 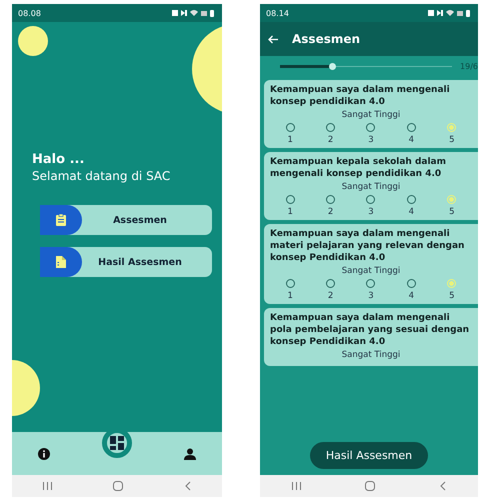 What do you see at coordinates (33, 41) in the screenshot?
I see `decorative-circle` at bounding box center [33, 41].